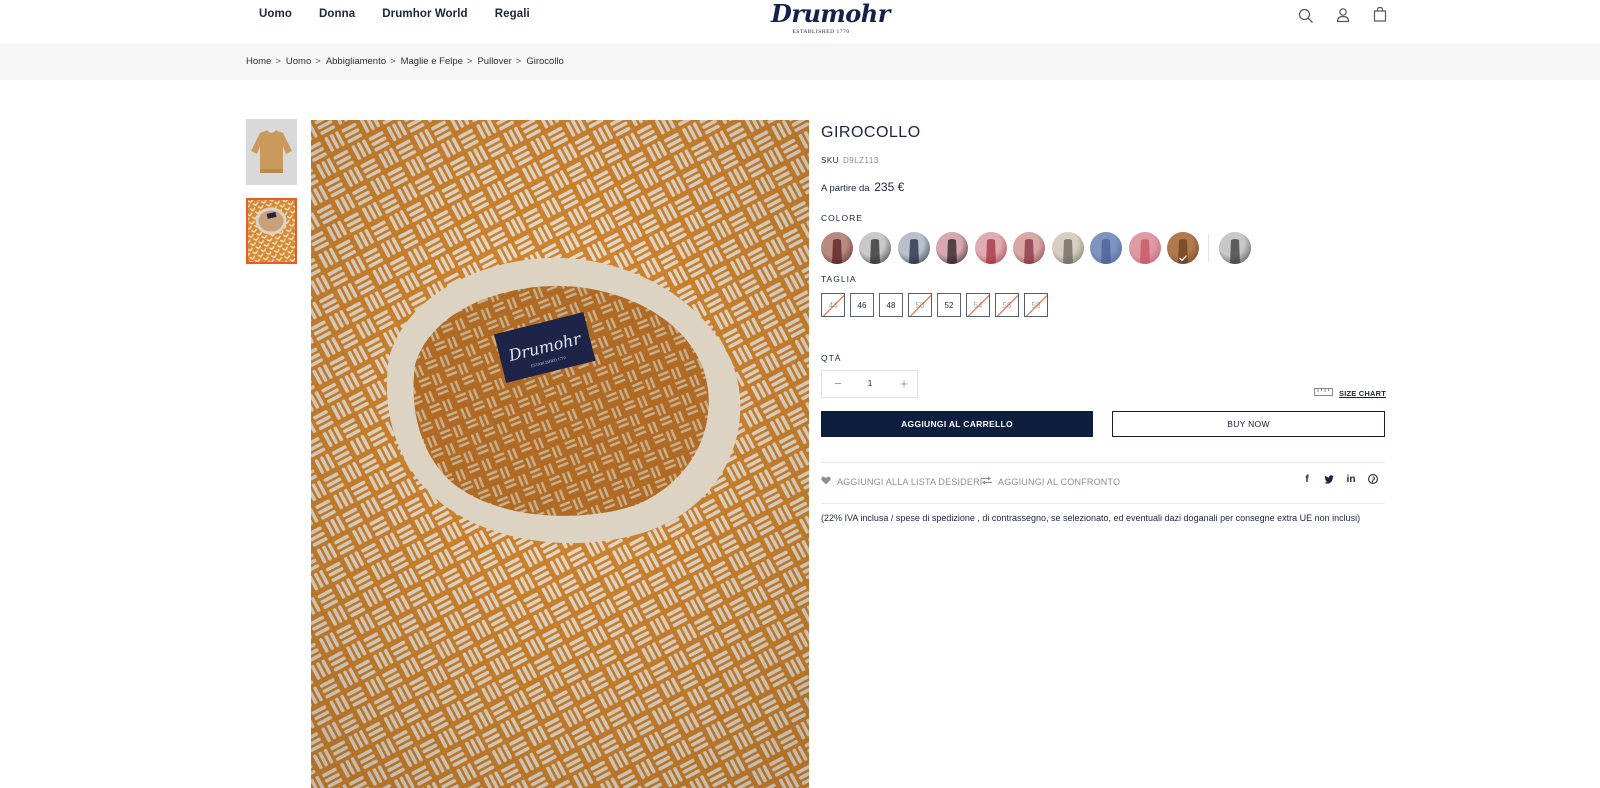  What do you see at coordinates (889, 187) in the screenshot?
I see `price-amount: 235 €` at bounding box center [889, 187].